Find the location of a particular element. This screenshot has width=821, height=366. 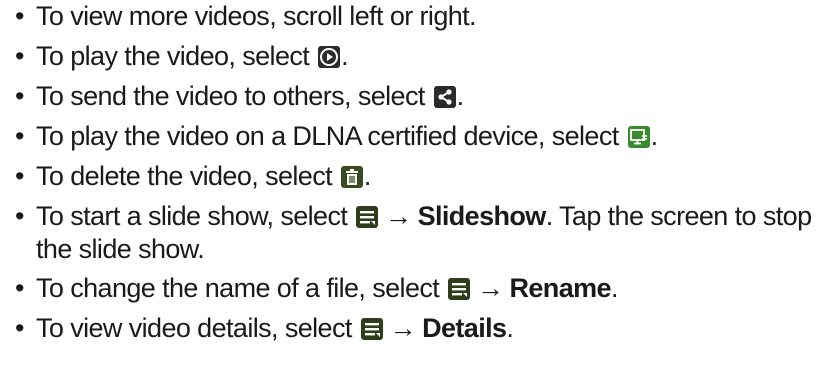

item-text: To change the name of a file, select is located at coordinates (238, 288).